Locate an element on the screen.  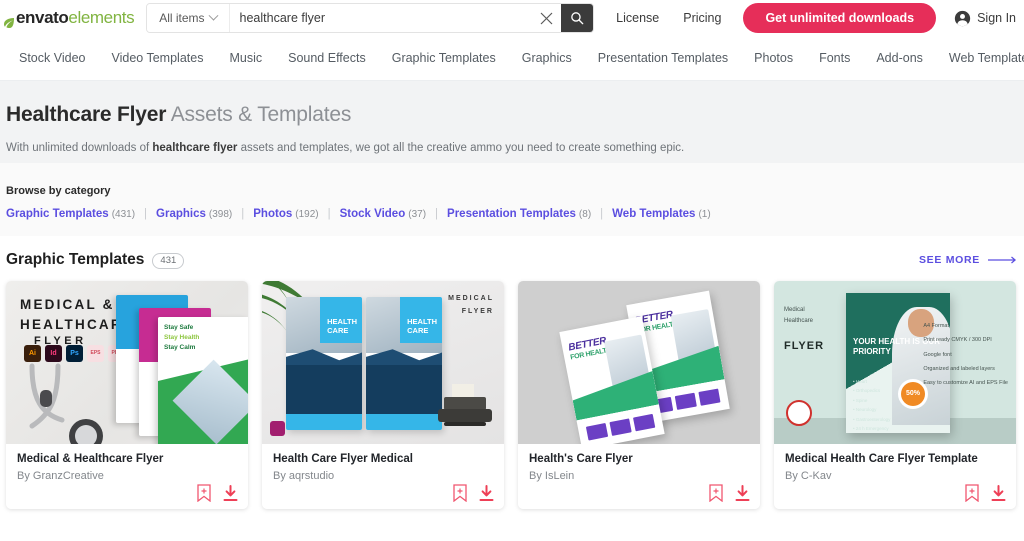
asset-thumbnail: HEALTH CARE HEALTH CARE MEDICAL FLYER is located at coordinates (383, 362).